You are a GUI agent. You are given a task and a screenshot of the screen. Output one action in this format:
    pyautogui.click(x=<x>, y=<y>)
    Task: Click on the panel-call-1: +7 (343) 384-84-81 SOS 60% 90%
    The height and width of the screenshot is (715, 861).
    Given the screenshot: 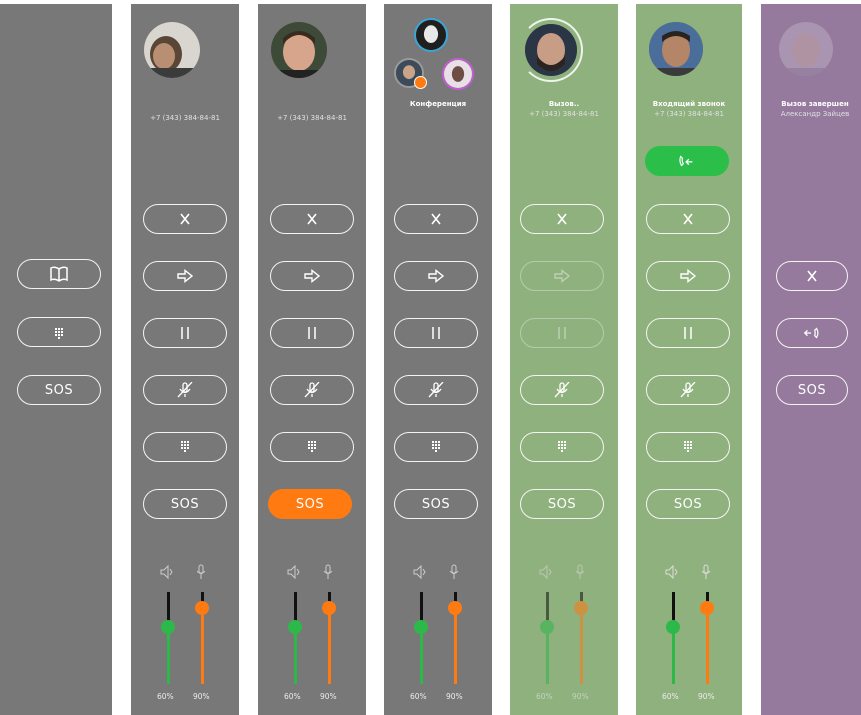 What is the action you would take?
    pyautogui.click(x=185, y=359)
    